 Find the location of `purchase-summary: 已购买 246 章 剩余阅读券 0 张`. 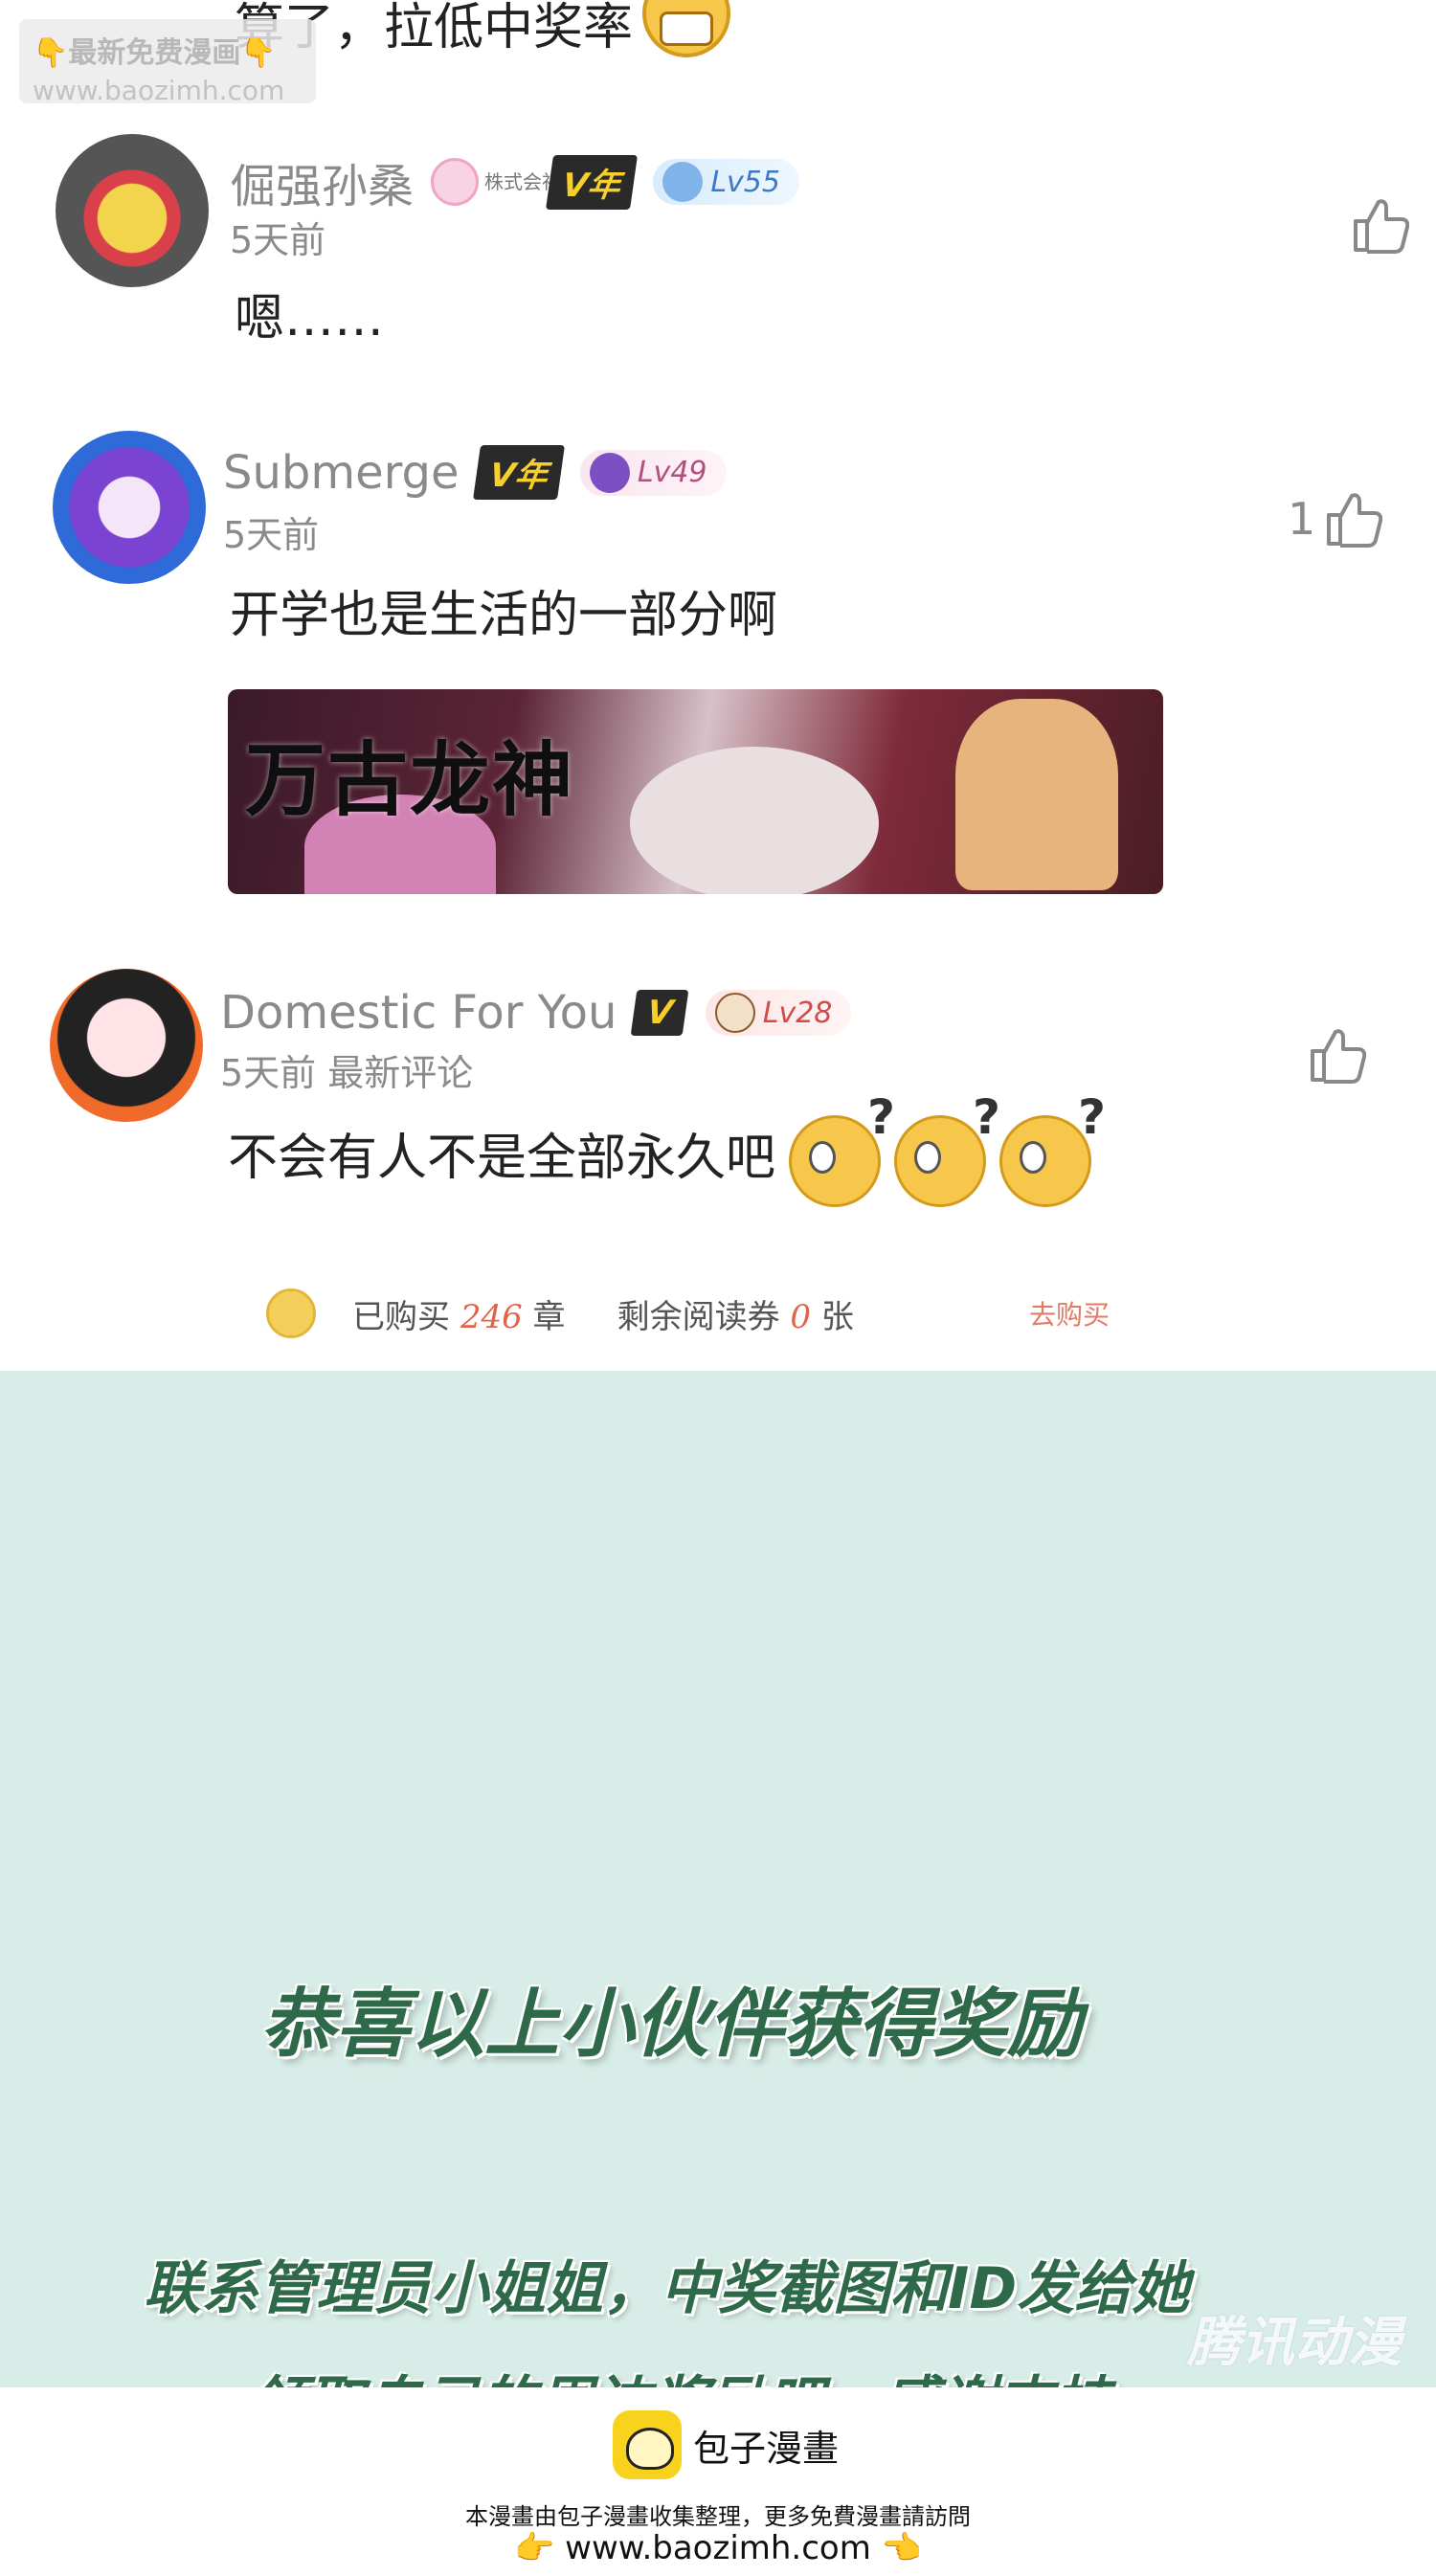

purchase-summary: 已购买 246 章 剩余阅读券 0 张 is located at coordinates (603, 1313).